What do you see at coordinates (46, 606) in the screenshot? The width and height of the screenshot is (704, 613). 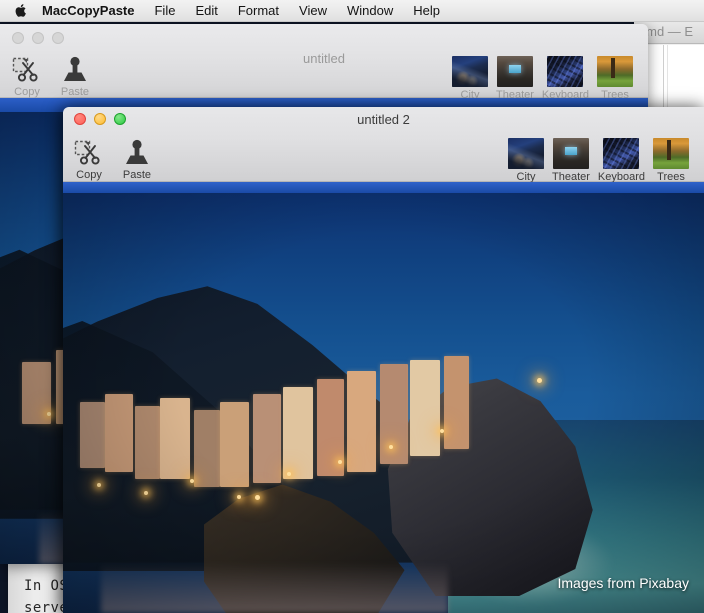 I see `markdown-body-line-2: serve` at bounding box center [46, 606].